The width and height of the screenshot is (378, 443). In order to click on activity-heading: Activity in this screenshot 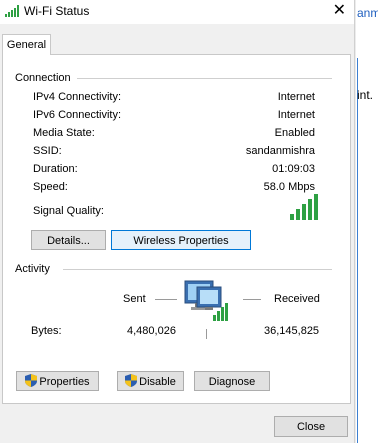, I will do `click(34, 269)`.